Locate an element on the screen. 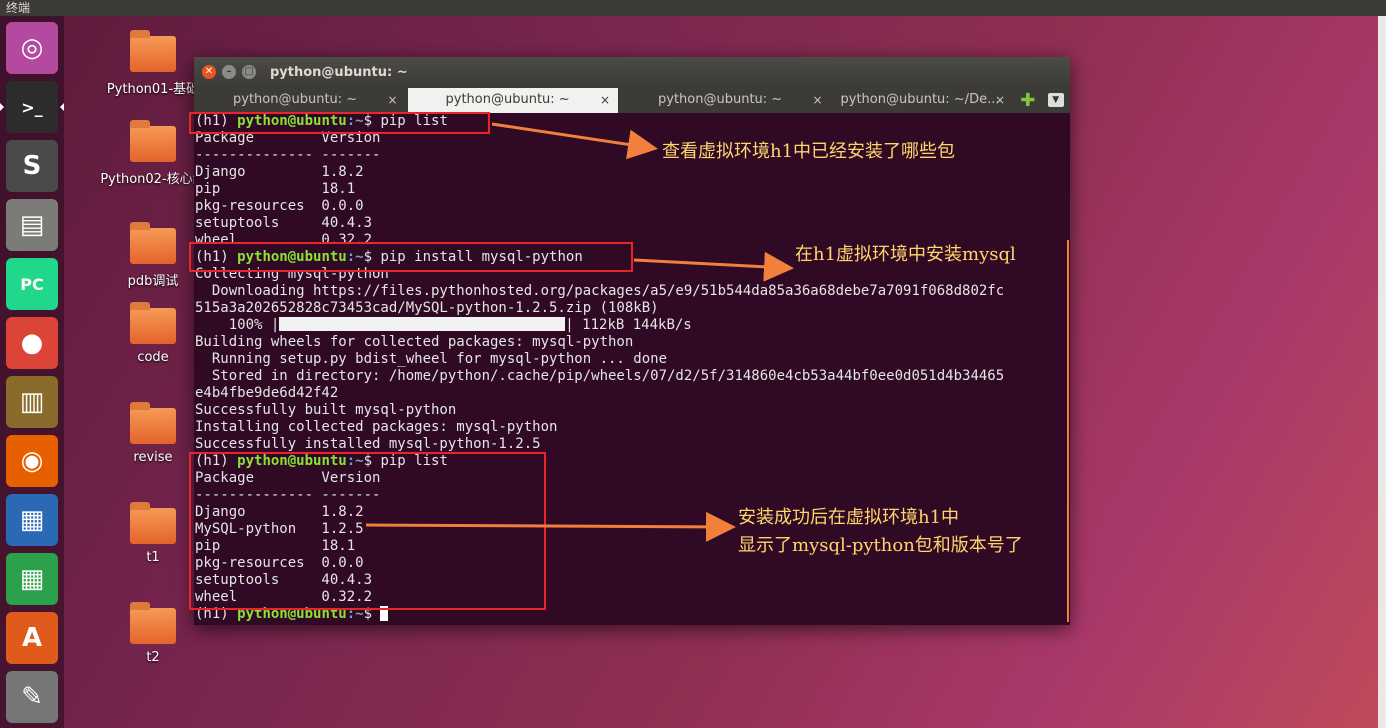 This screenshot has width=1386, height=728. writer-icon: ▦ is located at coordinates (32, 520).